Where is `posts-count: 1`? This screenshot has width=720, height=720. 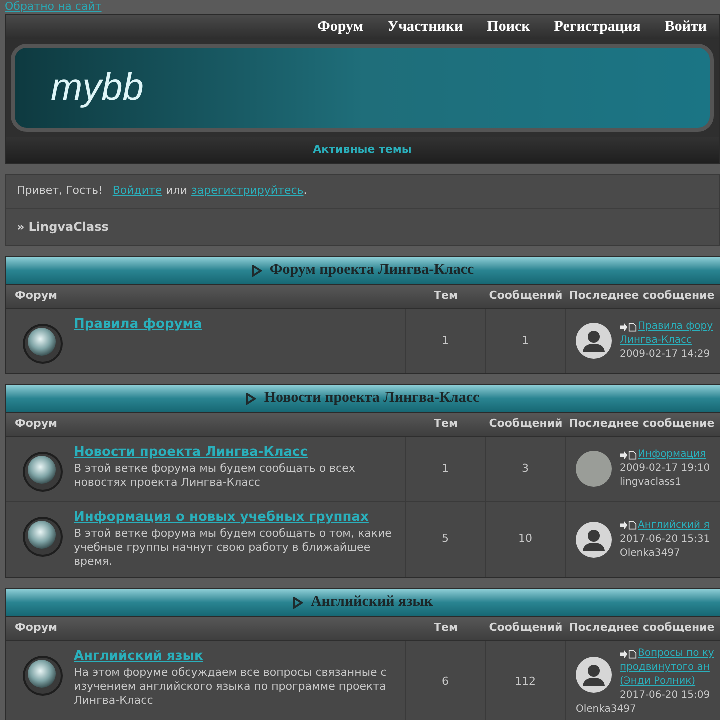 posts-count: 1 is located at coordinates (526, 341).